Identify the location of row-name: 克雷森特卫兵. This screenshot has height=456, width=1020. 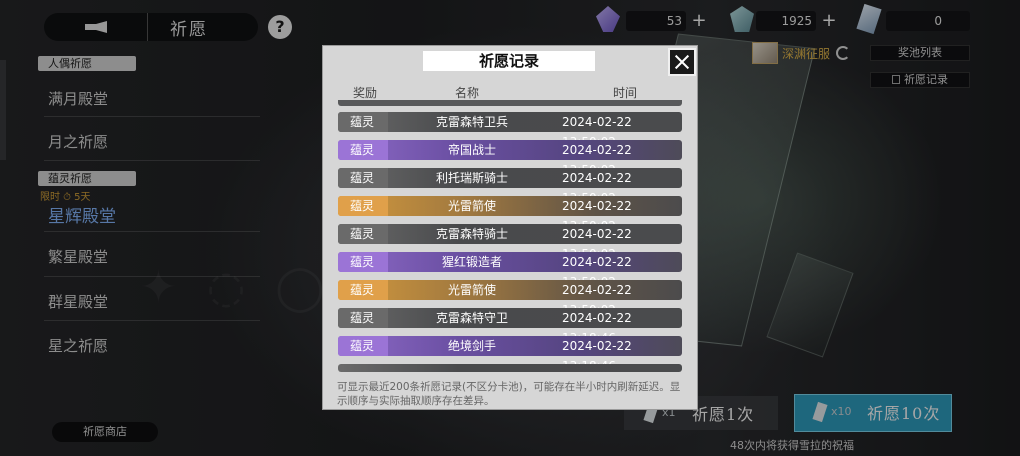
(471, 122).